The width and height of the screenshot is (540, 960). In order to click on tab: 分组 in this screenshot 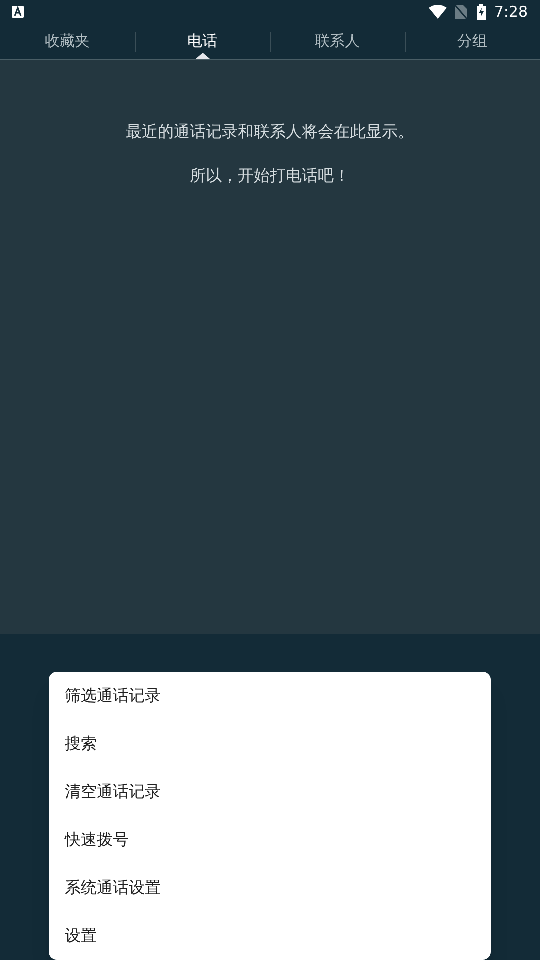, I will do `click(473, 41)`.